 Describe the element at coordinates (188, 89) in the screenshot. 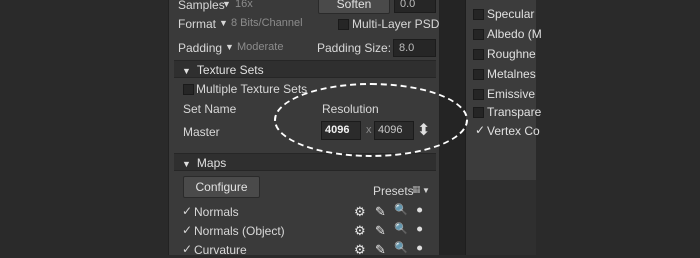

I see `multiple-texture-sets-checkbox` at that location.